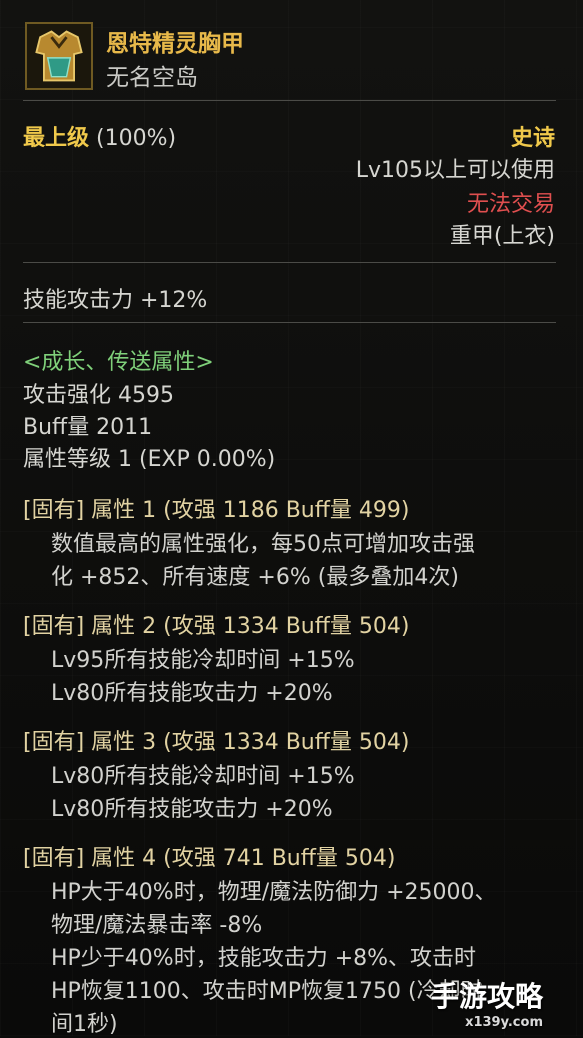 This screenshot has height=1038, width=583. Describe the element at coordinates (149, 459) in the screenshot. I see `growth-line: 属性等级 1 (EXP 0.00%)` at that location.